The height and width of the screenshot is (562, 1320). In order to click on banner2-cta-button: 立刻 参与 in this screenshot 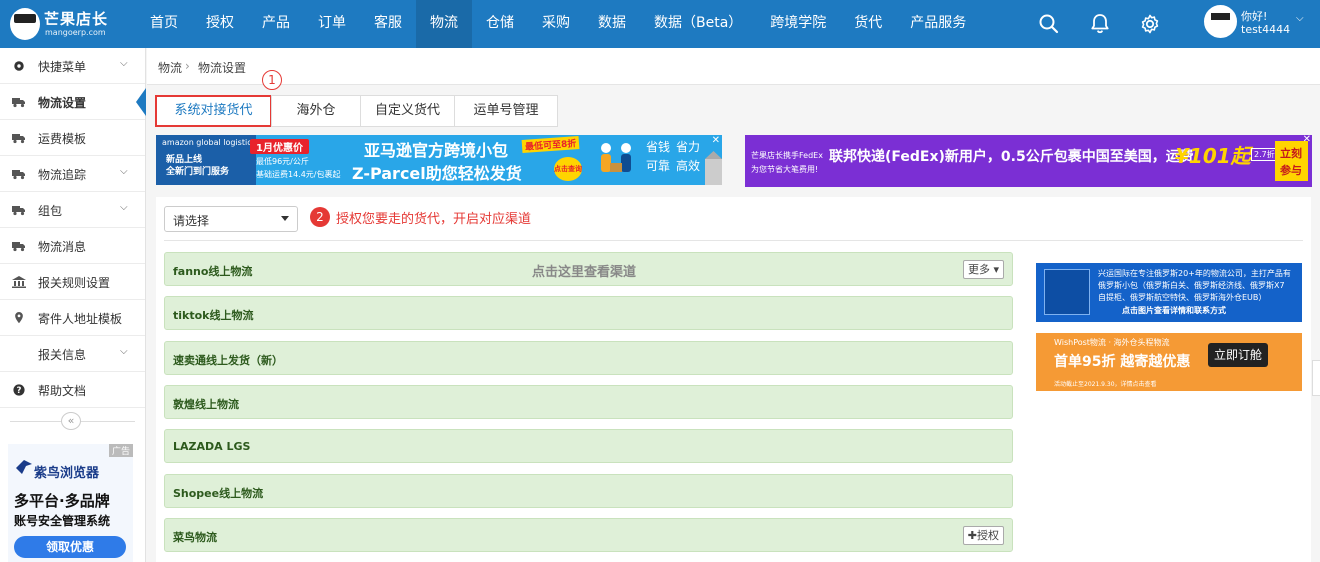, I will do `click(1291, 161)`.